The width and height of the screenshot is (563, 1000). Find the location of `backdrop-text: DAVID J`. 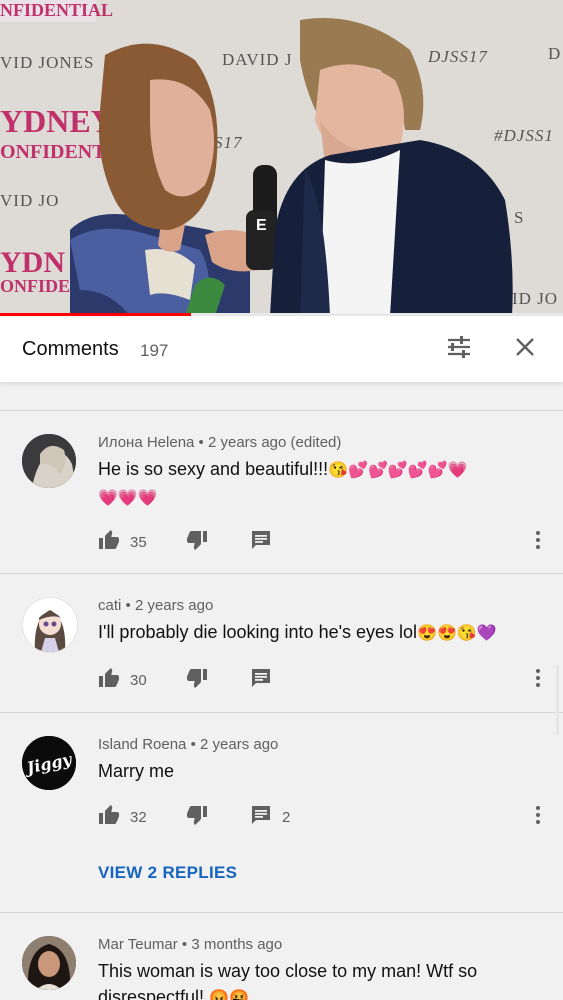

backdrop-text: DAVID J is located at coordinates (257, 59).